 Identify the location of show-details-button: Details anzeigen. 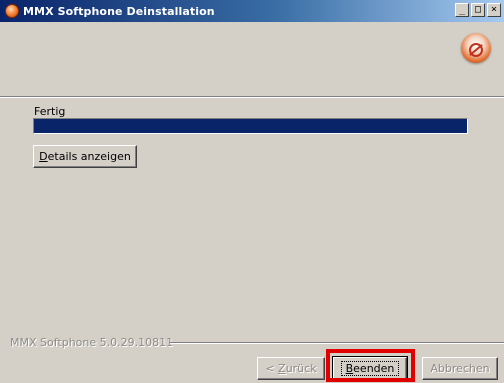
(85, 156).